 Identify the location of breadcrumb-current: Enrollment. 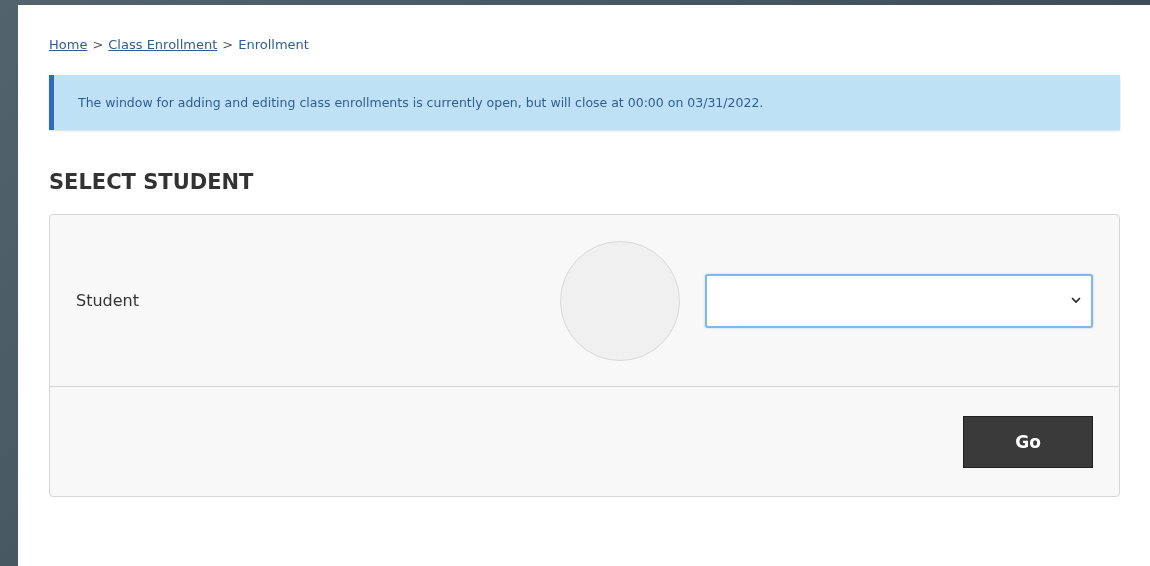
(273, 44).